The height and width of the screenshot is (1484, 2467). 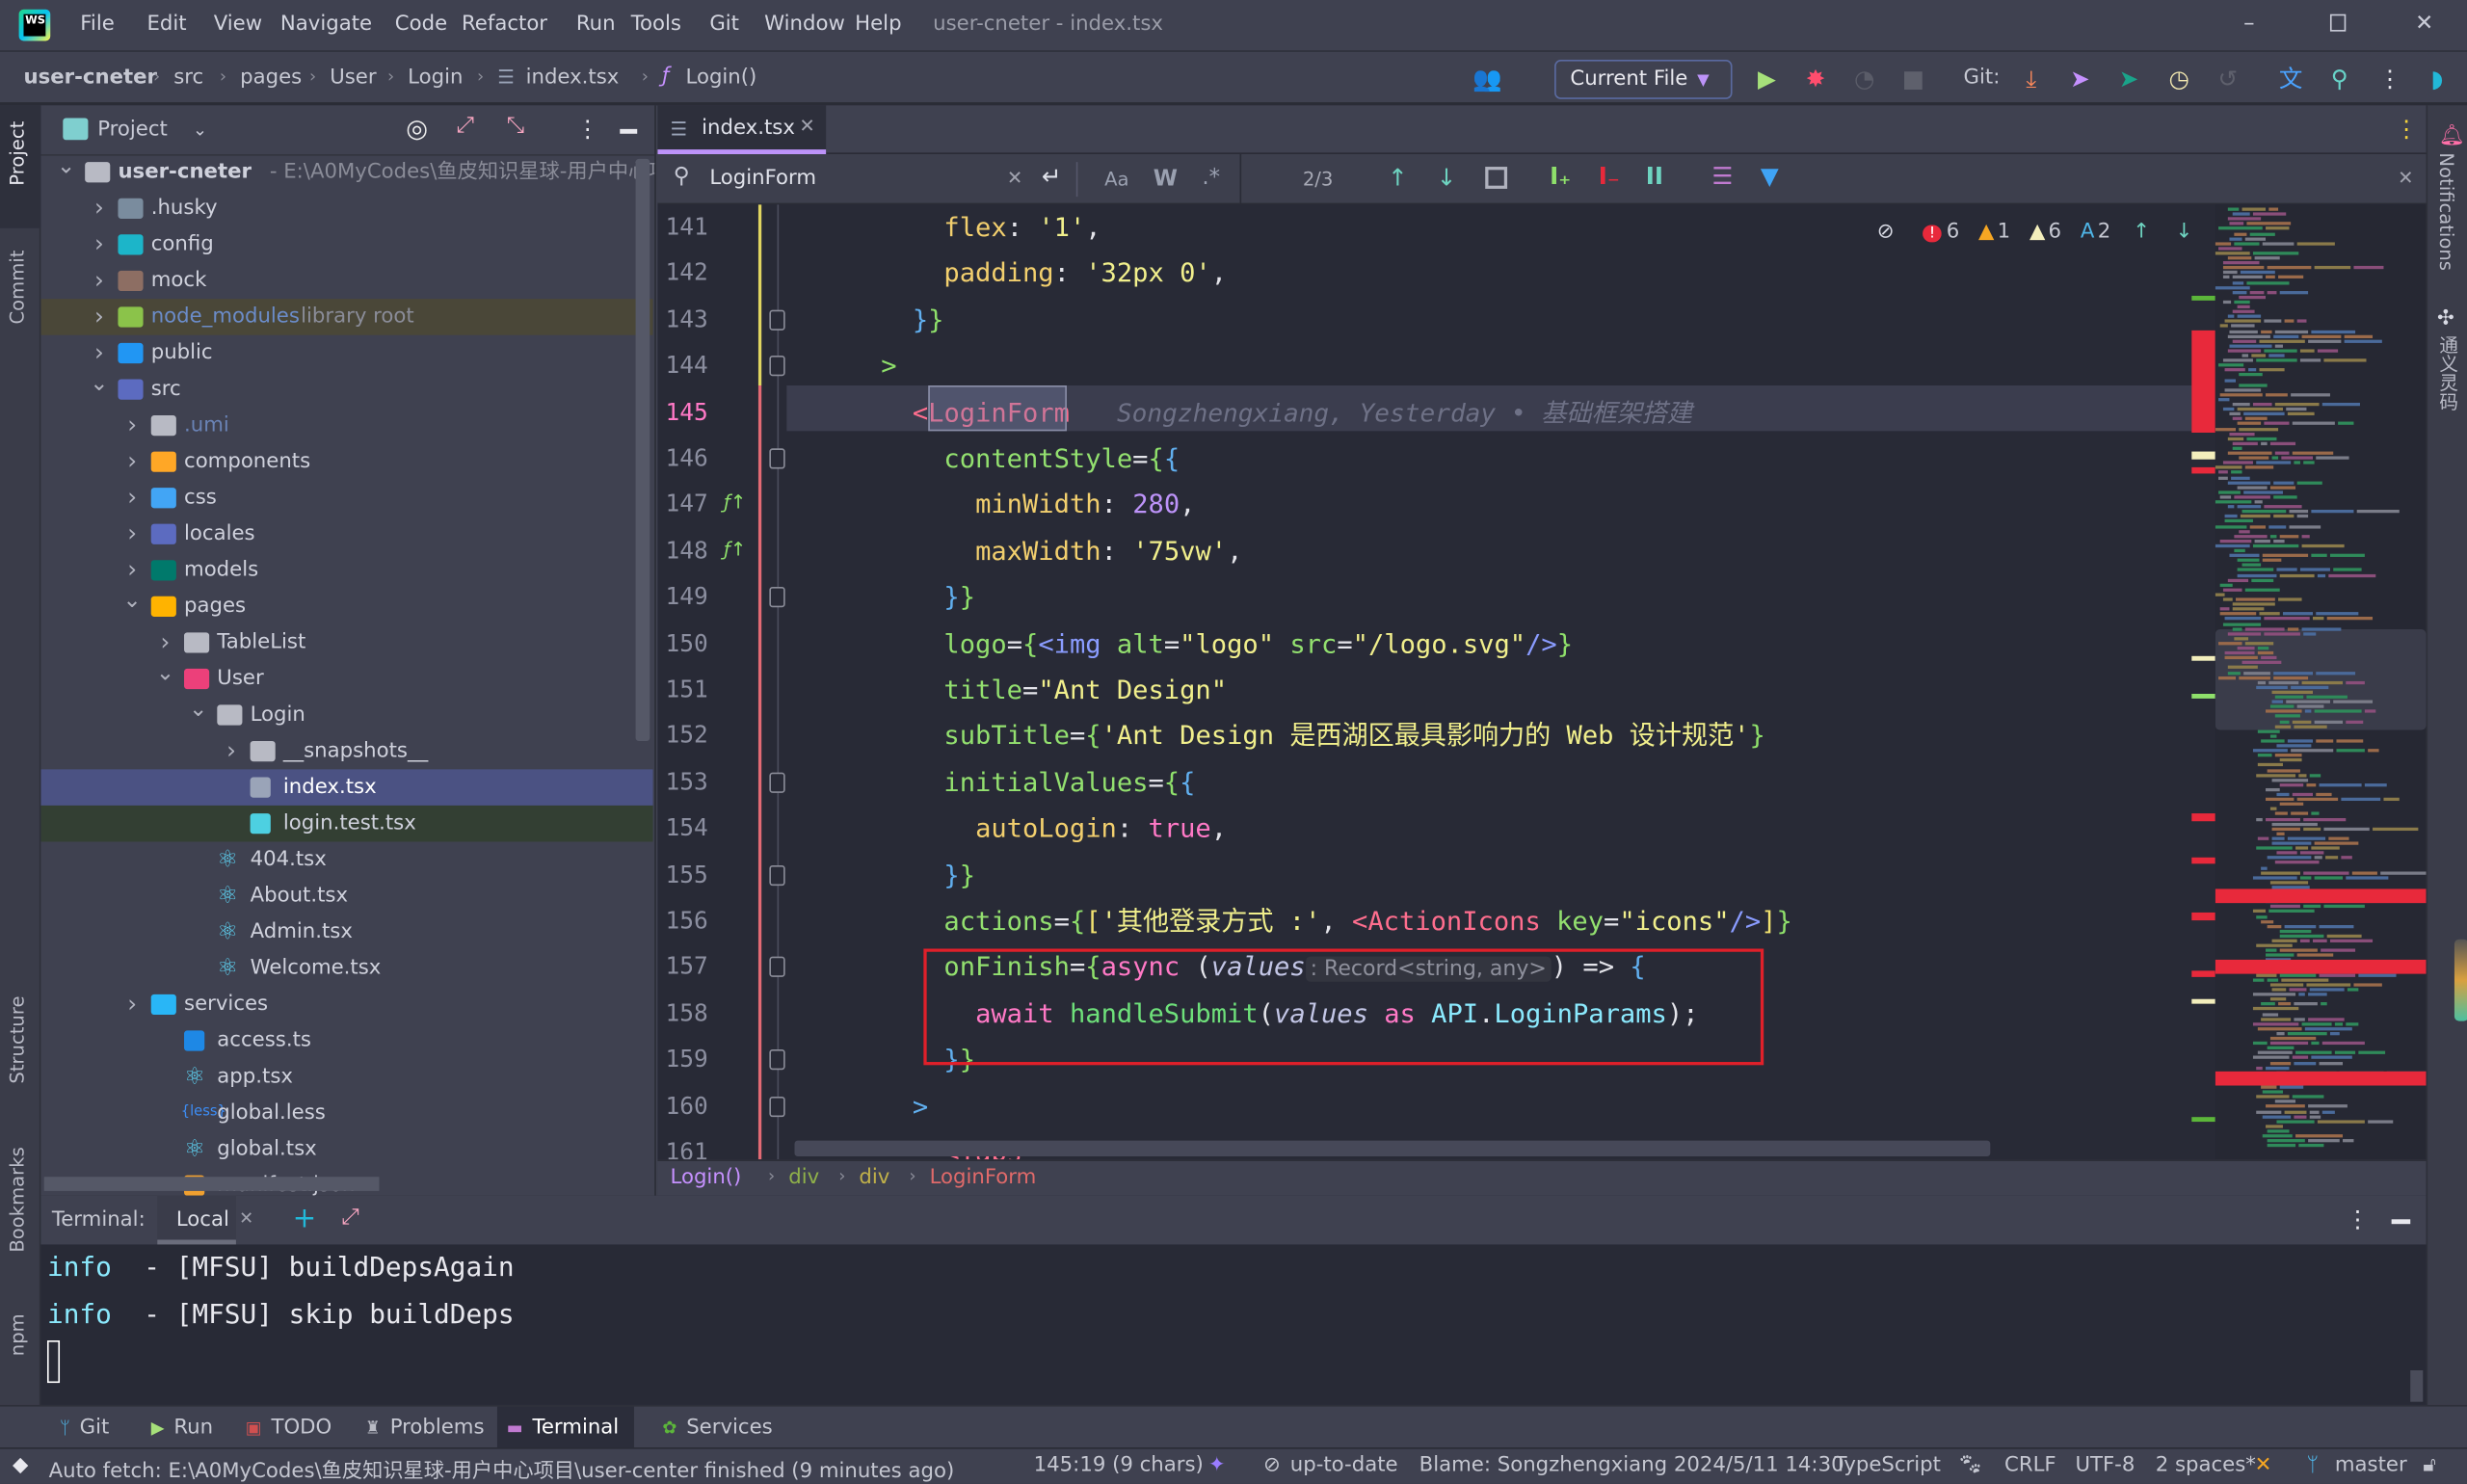 What do you see at coordinates (326, 24) in the screenshot?
I see `menu-navigate: Navigate` at bounding box center [326, 24].